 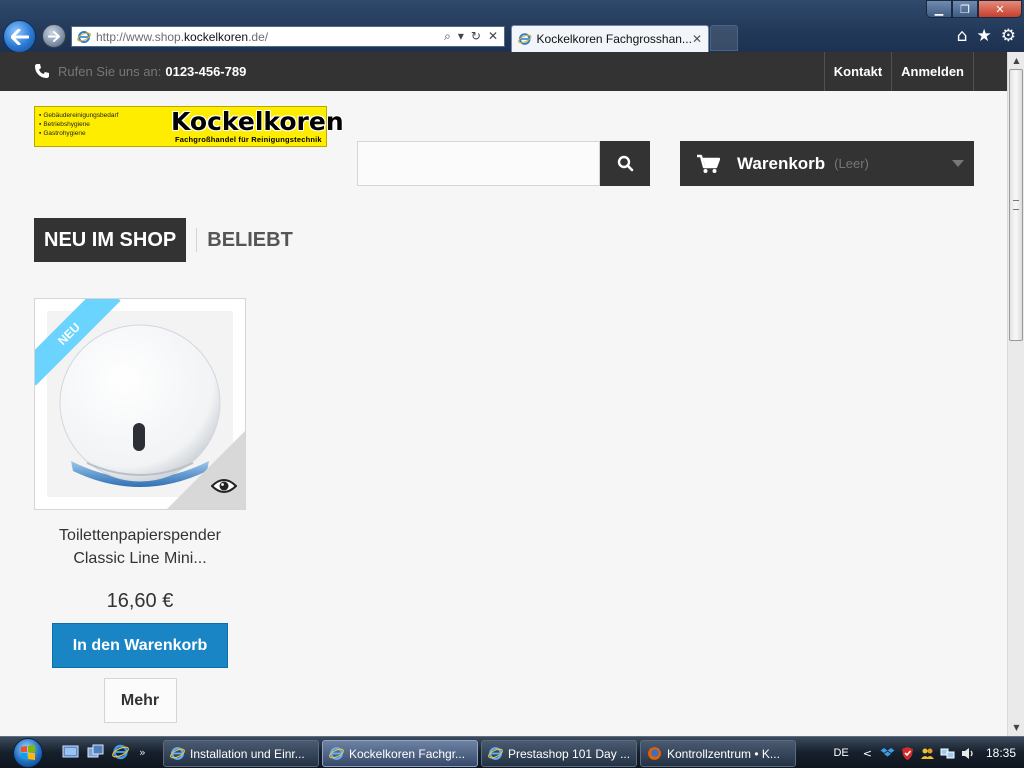 I want to click on users-icon, so click(x=927, y=753).